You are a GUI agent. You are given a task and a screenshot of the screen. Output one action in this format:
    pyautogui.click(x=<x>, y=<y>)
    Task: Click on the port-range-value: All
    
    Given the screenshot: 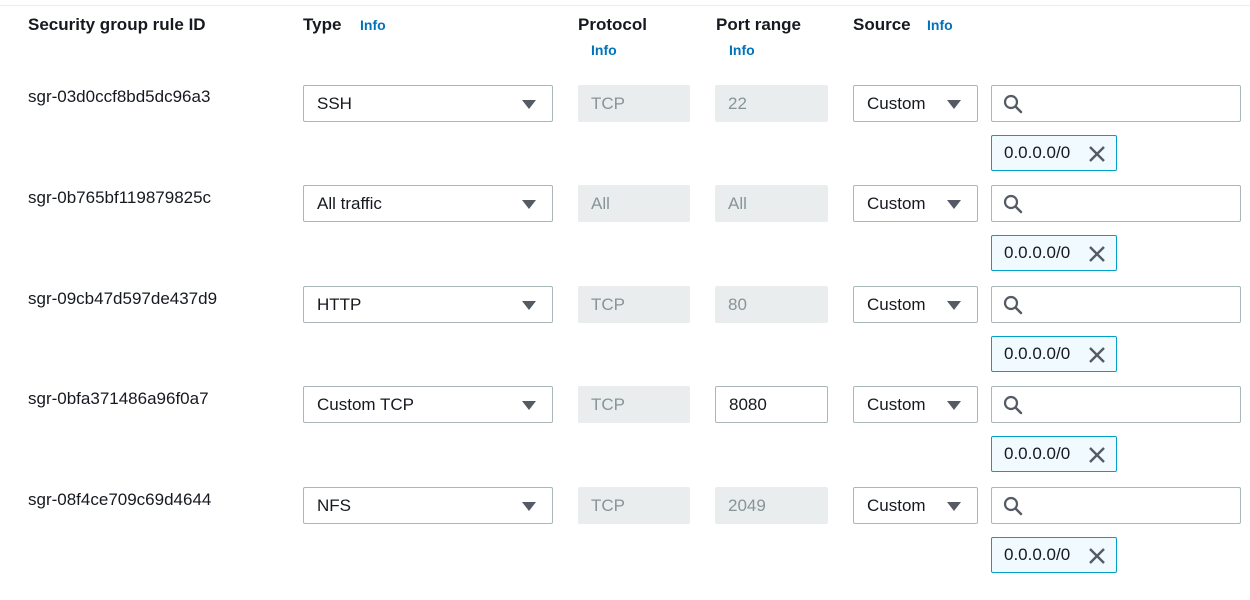 What is the action you would take?
    pyautogui.click(x=737, y=203)
    